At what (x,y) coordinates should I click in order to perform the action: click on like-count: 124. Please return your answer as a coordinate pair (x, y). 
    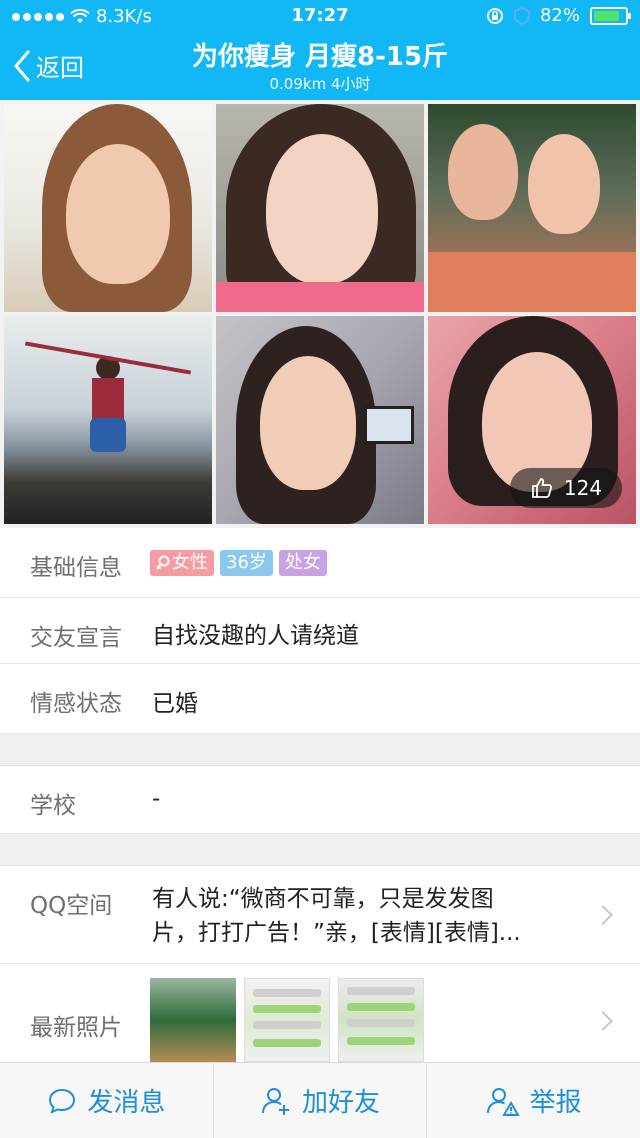
    Looking at the image, I should click on (583, 488).